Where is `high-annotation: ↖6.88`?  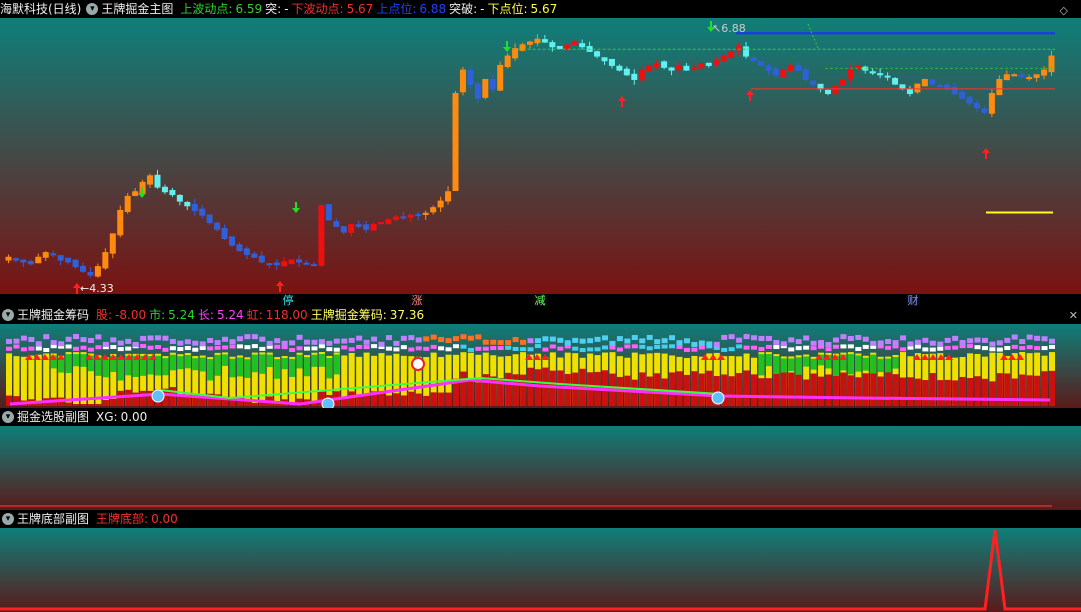 high-annotation: ↖6.88 is located at coordinates (729, 28).